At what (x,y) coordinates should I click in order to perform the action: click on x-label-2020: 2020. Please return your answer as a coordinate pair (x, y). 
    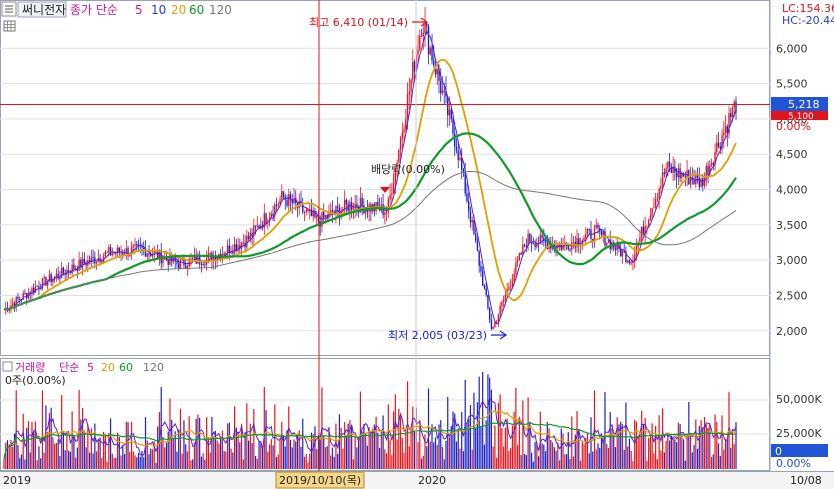
    Looking at the image, I should click on (432, 480).